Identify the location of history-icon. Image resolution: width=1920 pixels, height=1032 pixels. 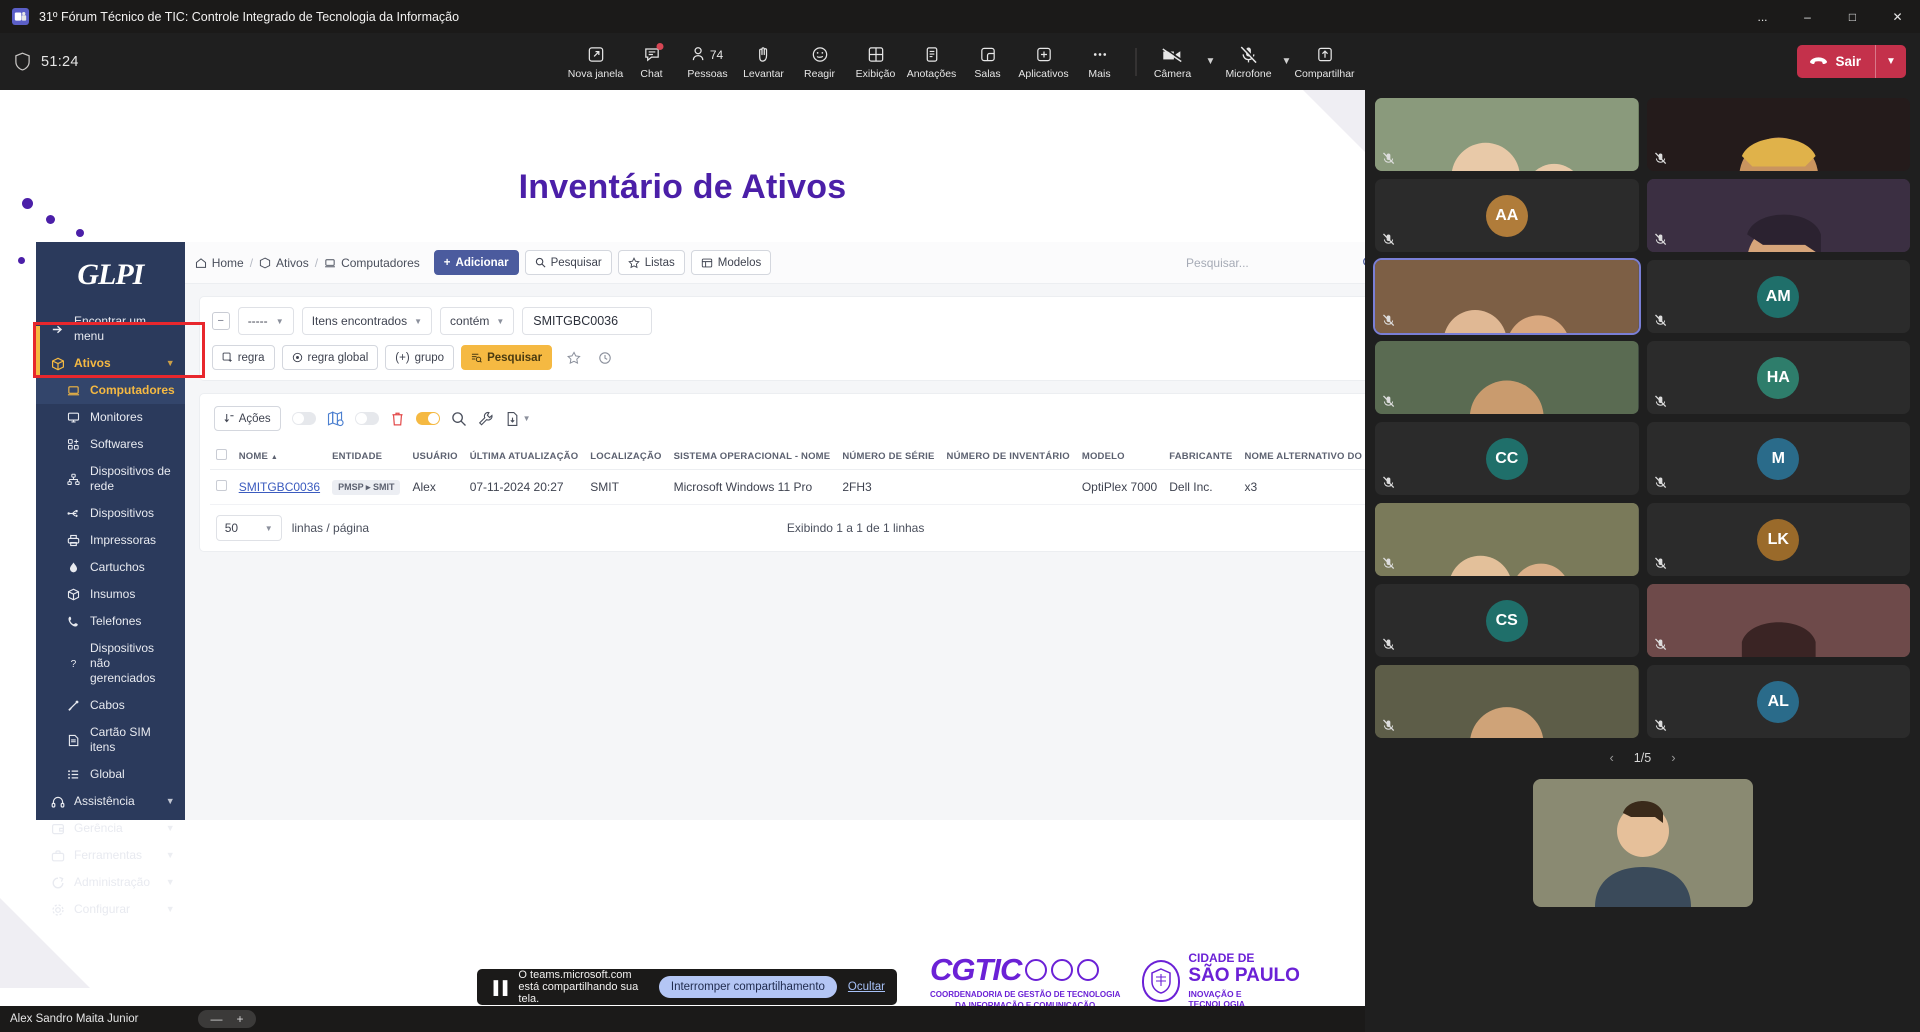
(605, 358).